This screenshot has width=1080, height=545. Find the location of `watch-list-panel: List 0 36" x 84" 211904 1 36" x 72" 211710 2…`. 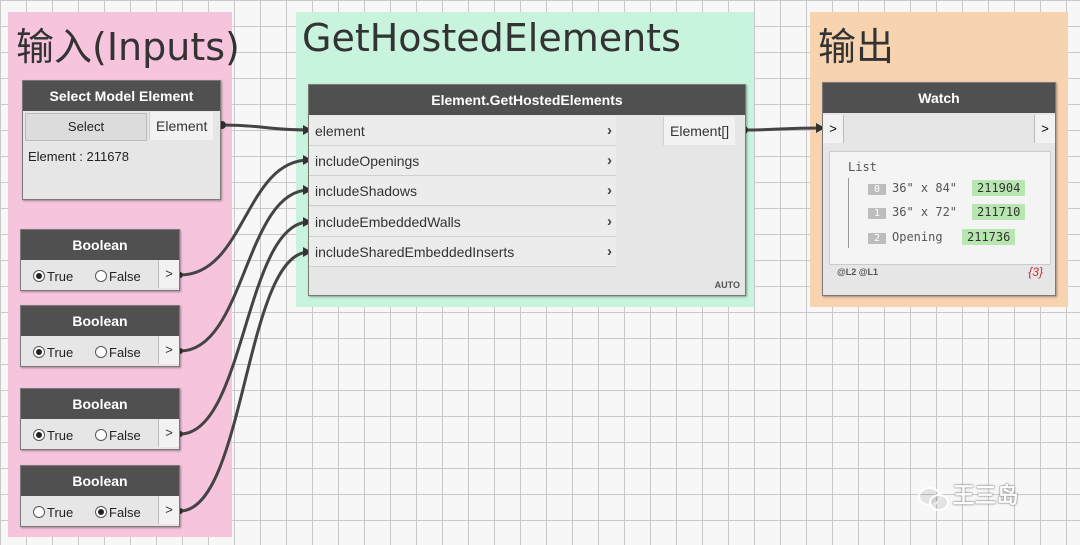

watch-list-panel: List 0 36" x 84" 211904 1 36" x 72" 211710 2… is located at coordinates (940, 208).